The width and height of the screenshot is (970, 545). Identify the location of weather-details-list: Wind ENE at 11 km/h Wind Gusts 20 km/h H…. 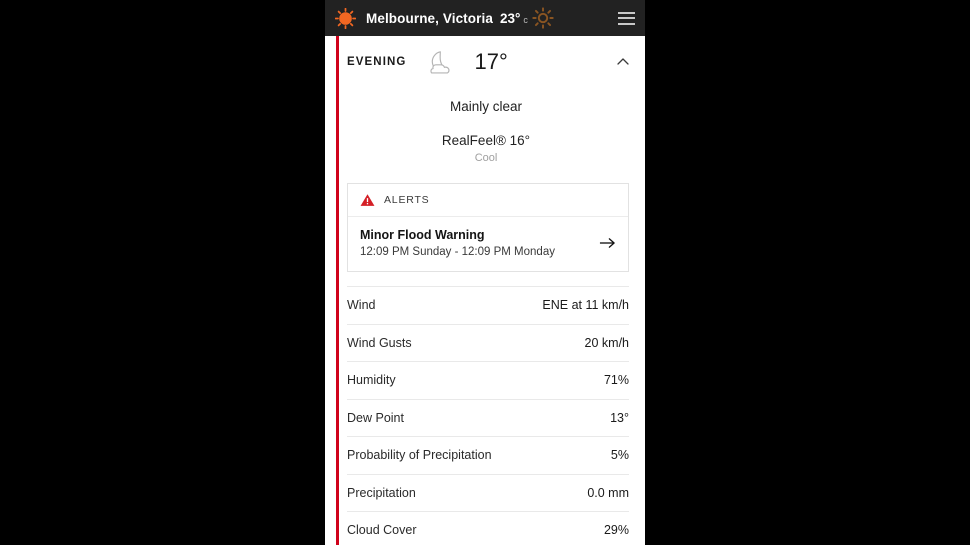
(489, 415).